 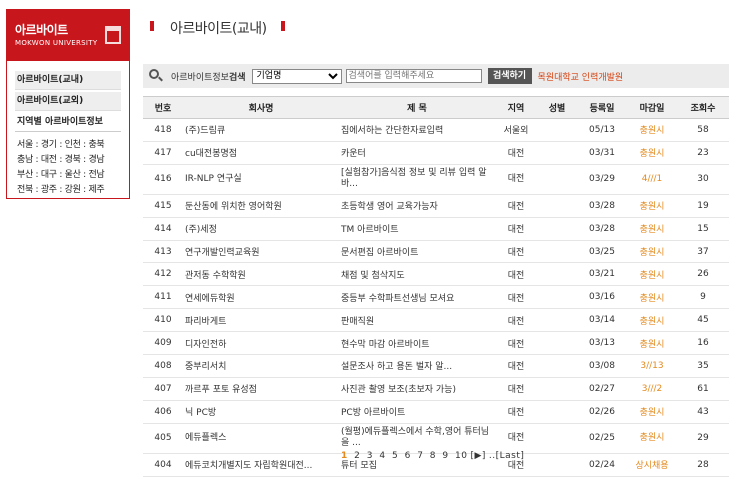 I want to click on cell-no: 414, so click(x=163, y=229).